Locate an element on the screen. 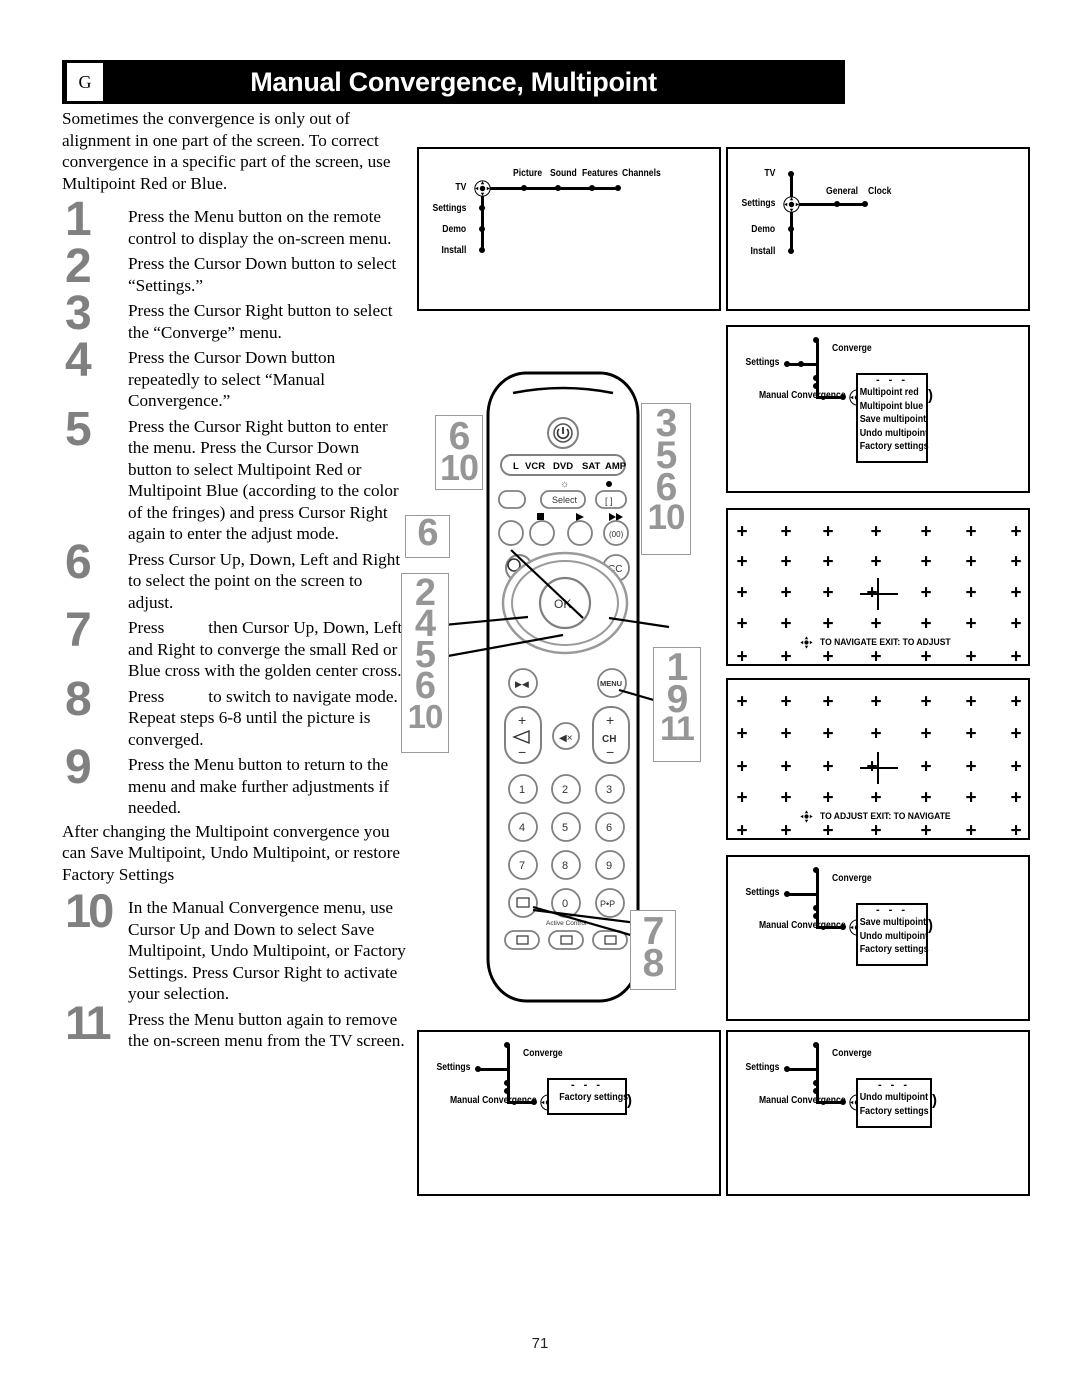  step-number: 2 is located at coordinates (78, 266).